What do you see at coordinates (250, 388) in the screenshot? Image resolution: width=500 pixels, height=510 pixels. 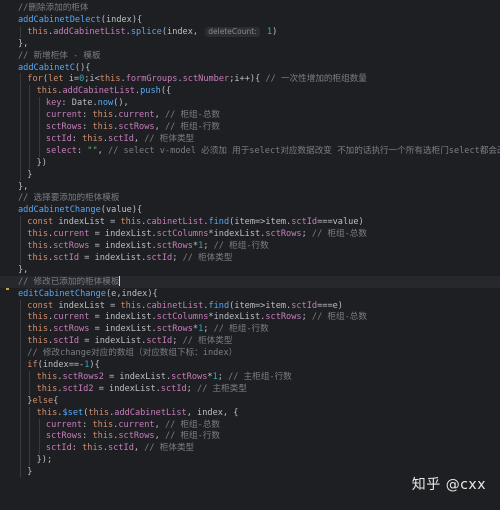 I see `code-line: this.sctId2 = indexList.sctId; // 主柜类型` at bounding box center [250, 388].